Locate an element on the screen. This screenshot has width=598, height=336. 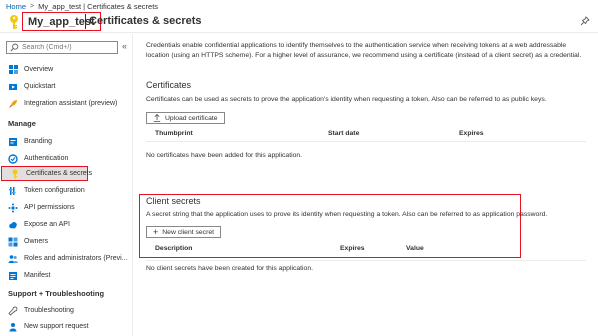
token-icon is located at coordinates (13, 191).